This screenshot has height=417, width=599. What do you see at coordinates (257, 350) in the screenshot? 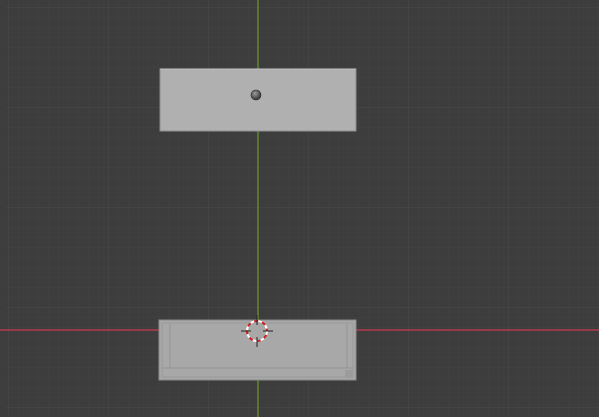
I see `lower-box-object` at bounding box center [257, 350].